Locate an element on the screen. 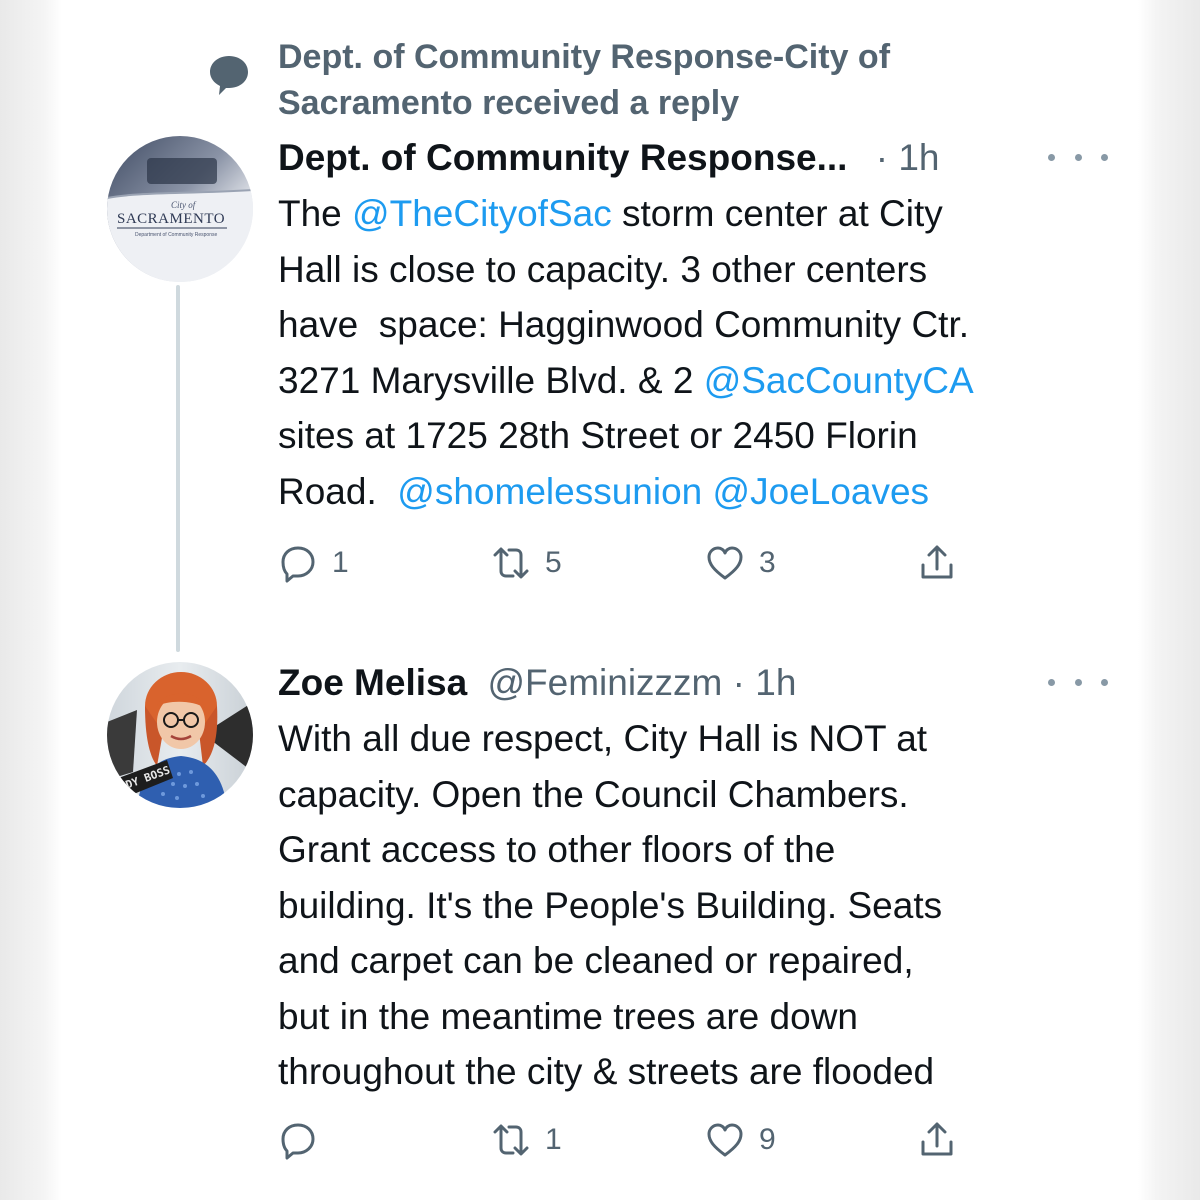  retweet-button: 1 is located at coordinates (526, 1140).